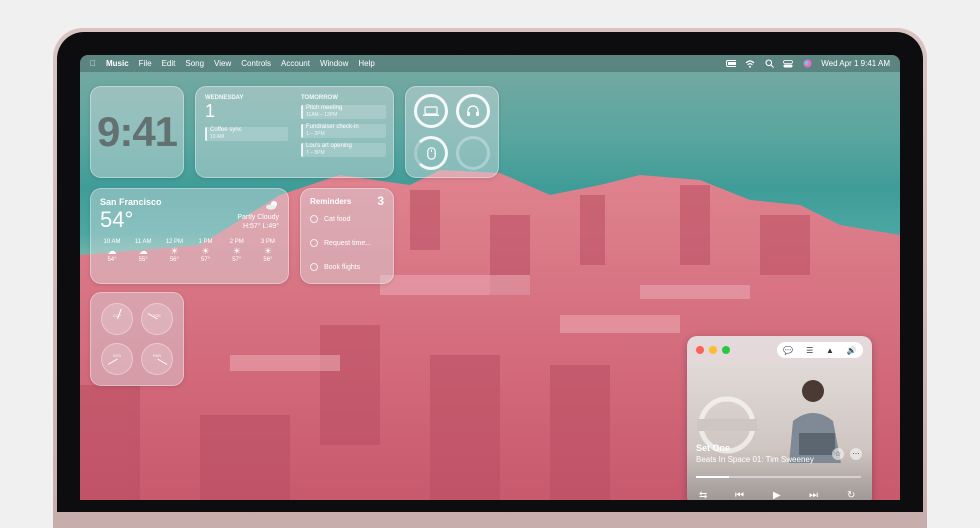 Image resolution: width=980 pixels, height=528 pixels. Describe the element at coordinates (739, 495) in the screenshot. I see `previous-track-icon: ⏮` at that location.